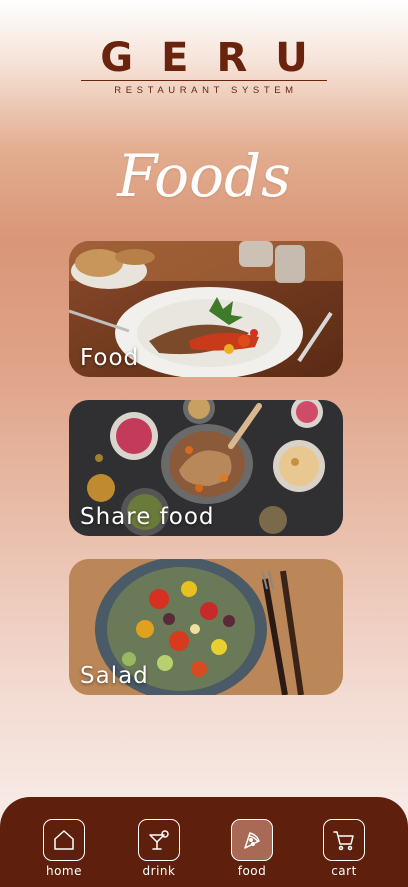 This screenshot has height=887, width=408. I want to click on category-label: Salad, so click(114, 676).